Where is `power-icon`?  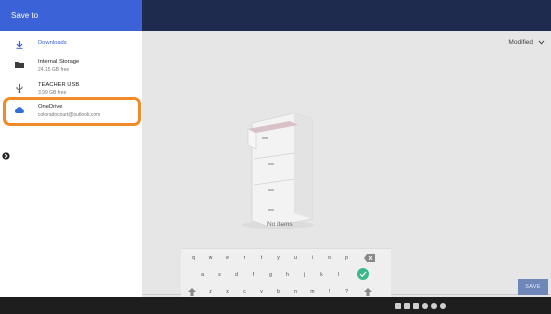 power-icon is located at coordinates (443, 306).